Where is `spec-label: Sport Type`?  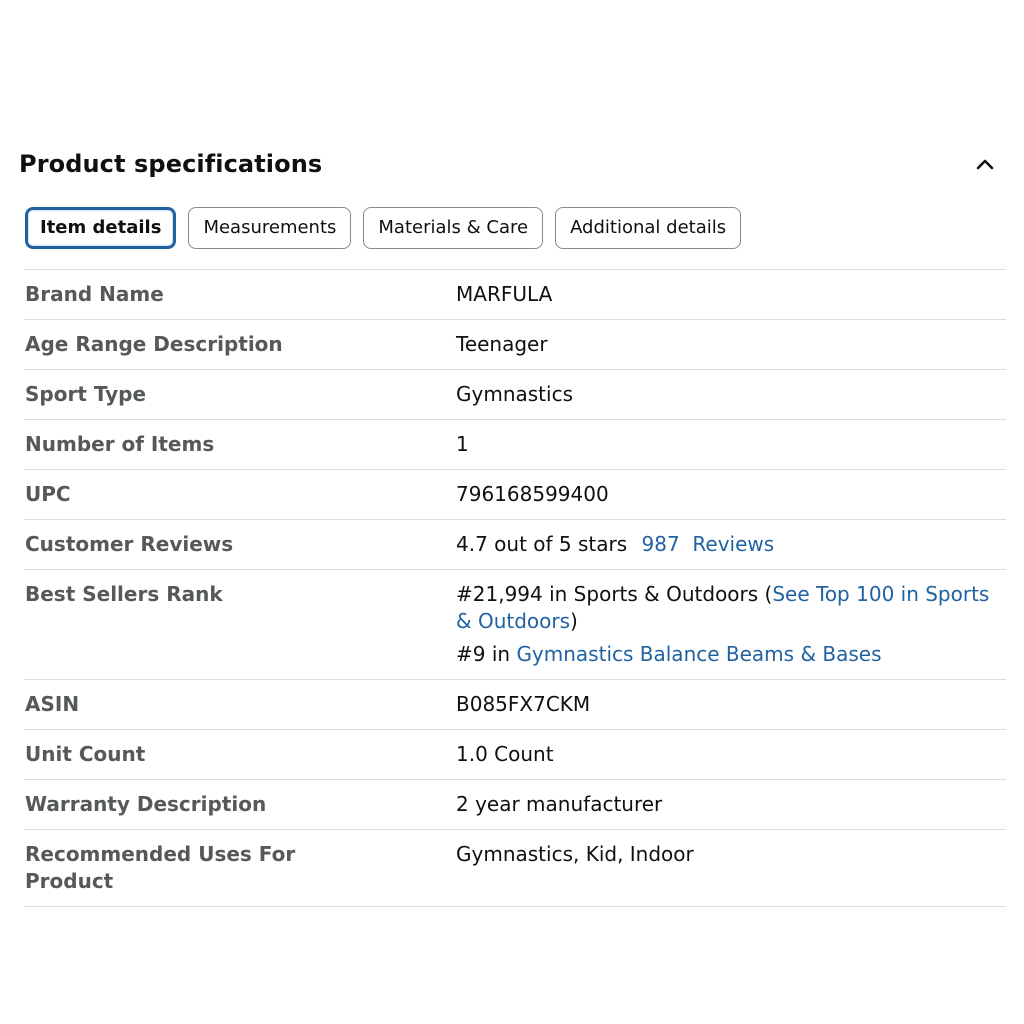
spec-label: Sport Type is located at coordinates (86, 394).